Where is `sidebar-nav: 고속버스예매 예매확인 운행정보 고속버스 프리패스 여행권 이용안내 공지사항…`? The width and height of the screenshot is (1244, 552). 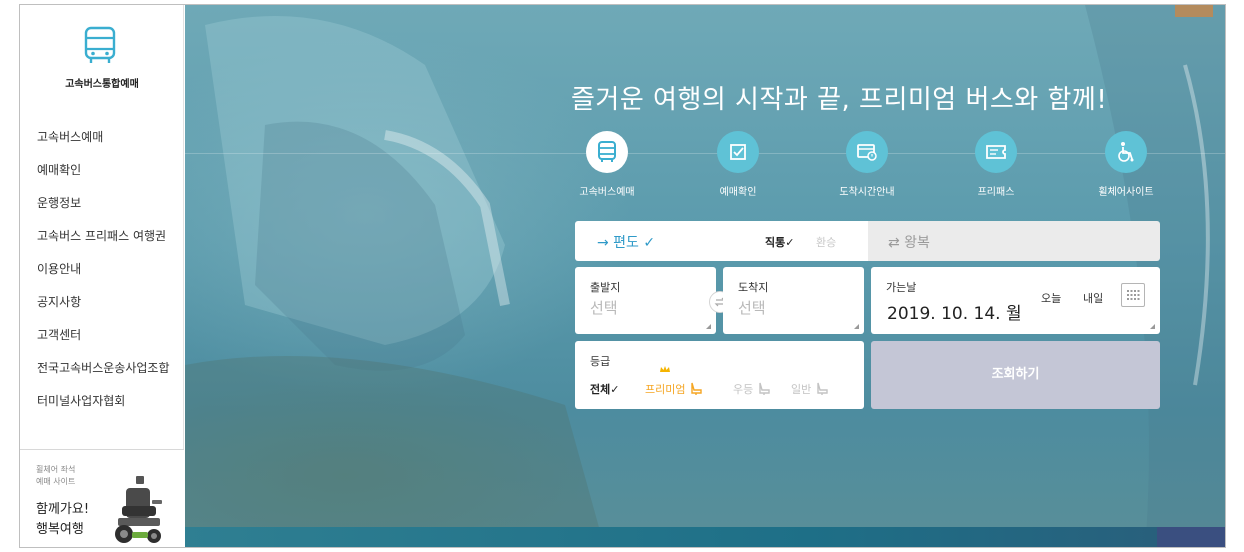 sidebar-nav: 고속버스예매 예매확인 운행정보 고속버스 프리패스 여행권 이용안내 공지사항… is located at coordinates (102, 269).